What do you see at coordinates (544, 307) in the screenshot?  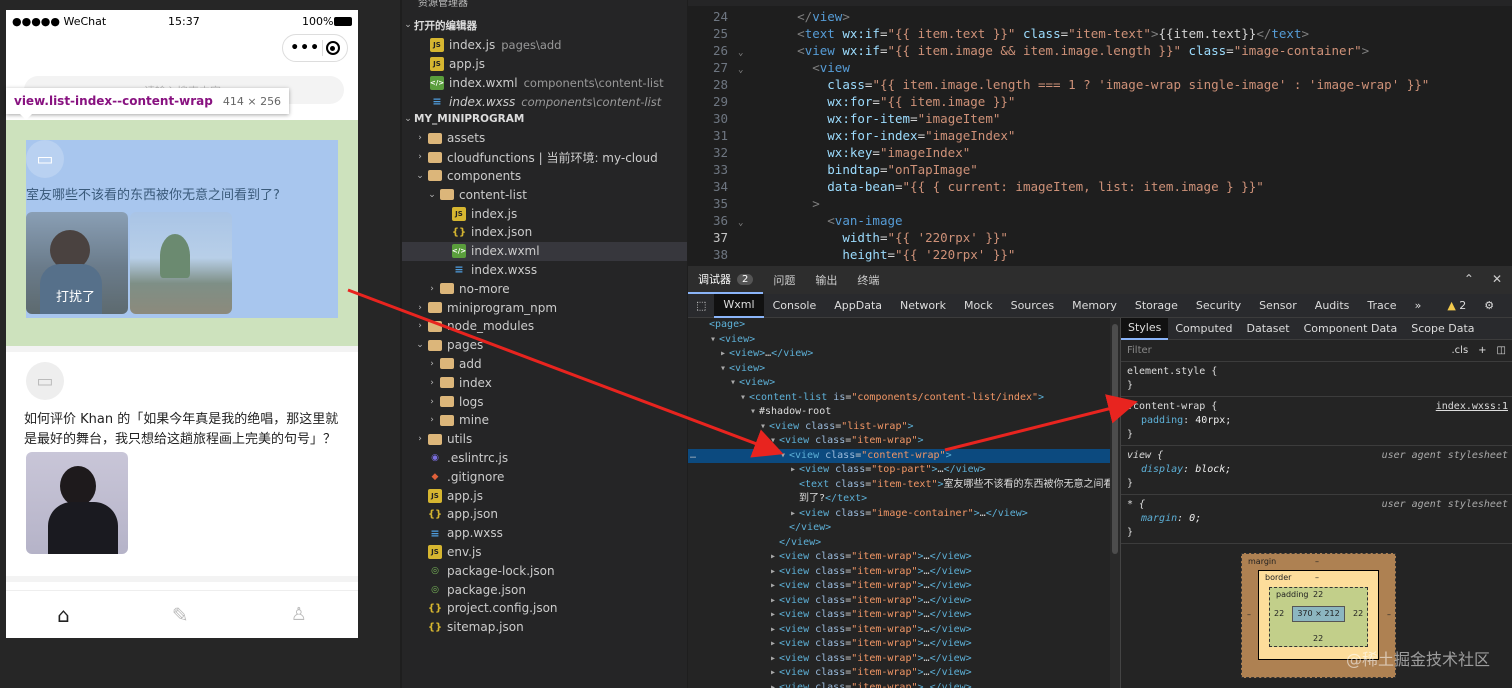 I see `folder-item: › miniprogram_npm` at bounding box center [544, 307].